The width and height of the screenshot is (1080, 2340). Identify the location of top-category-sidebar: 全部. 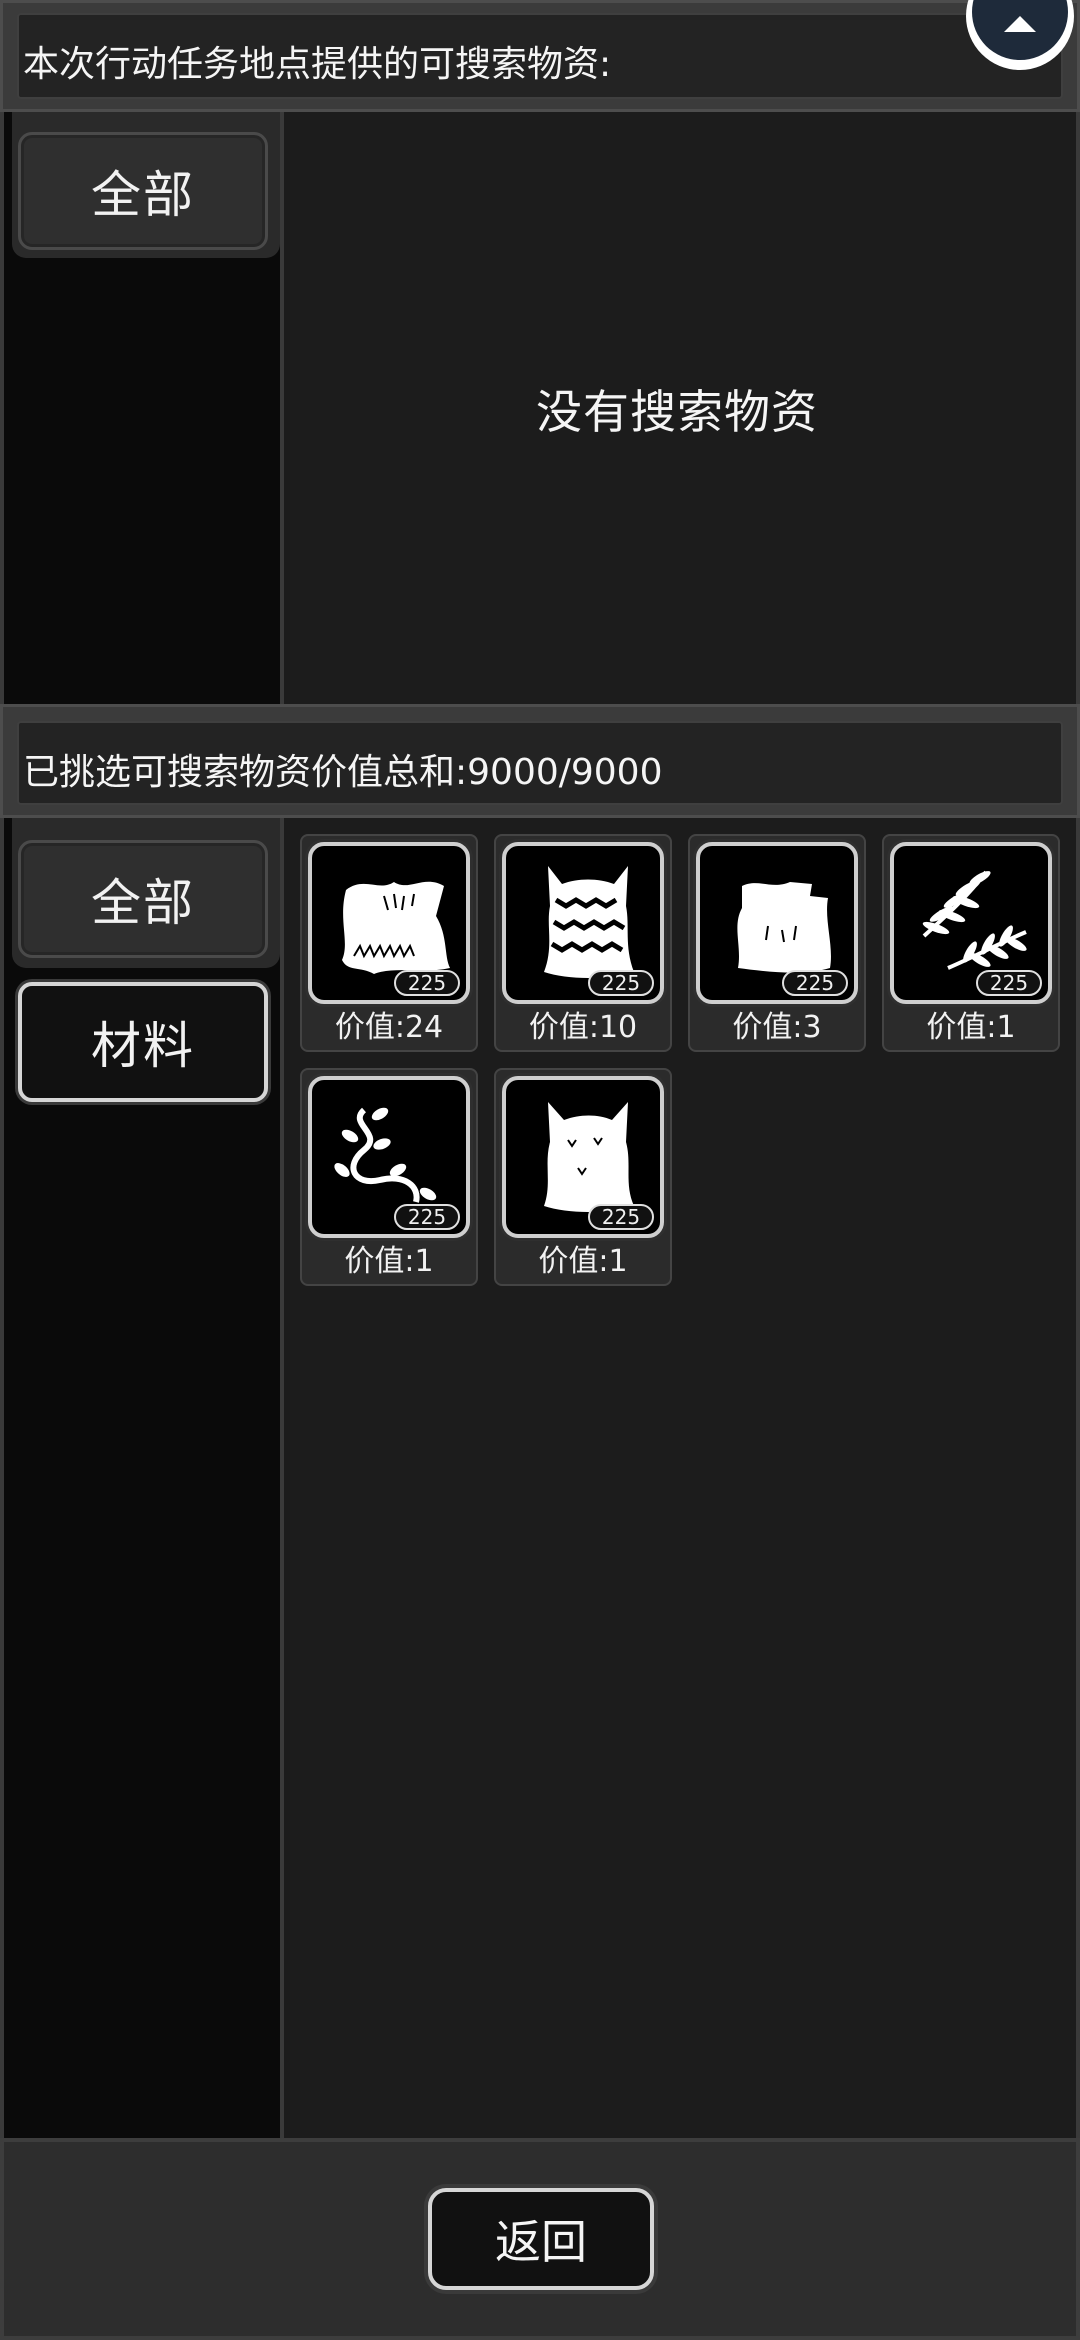
(142, 409).